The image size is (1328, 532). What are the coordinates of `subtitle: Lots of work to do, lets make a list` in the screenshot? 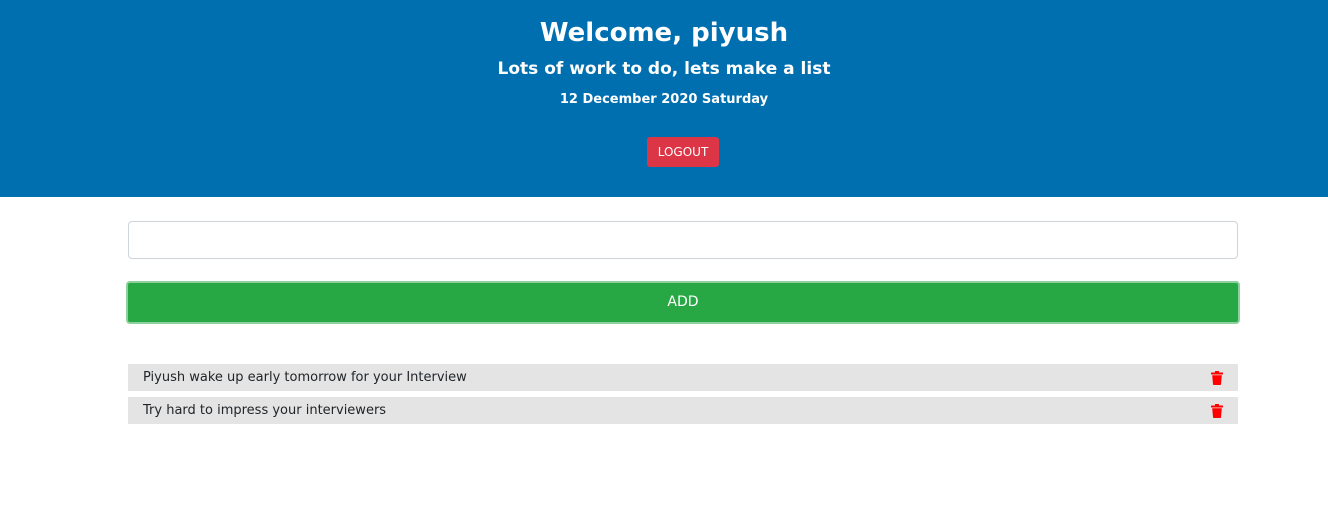 It's located at (664, 69).